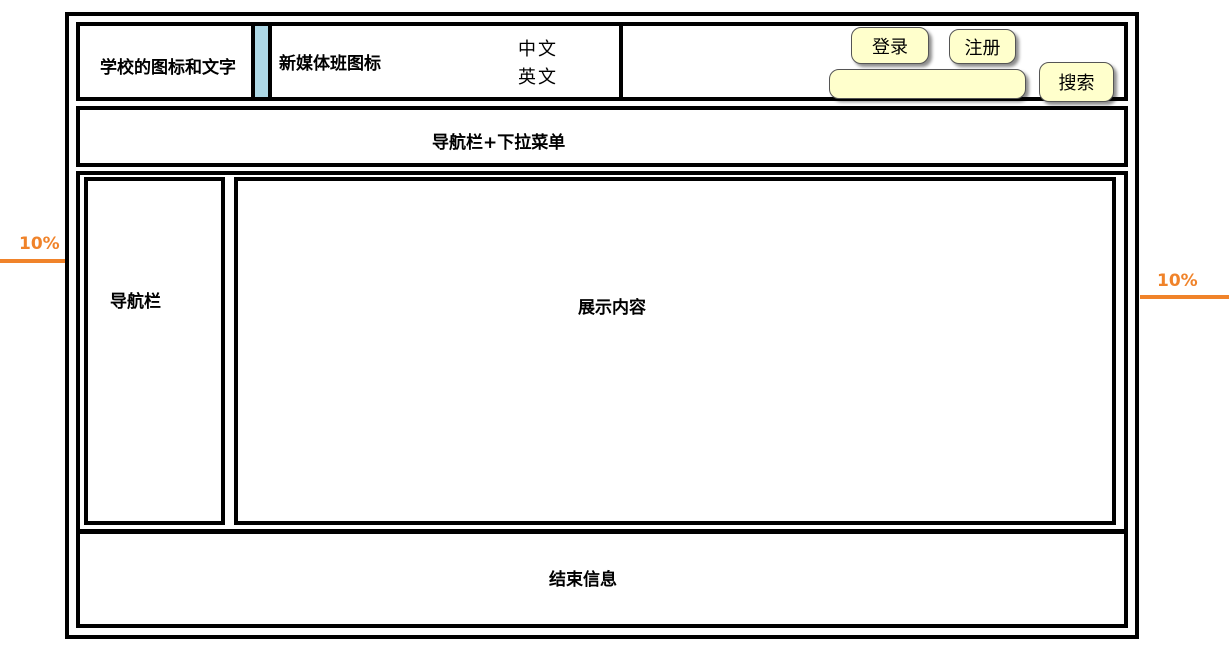  What do you see at coordinates (499, 143) in the screenshot?
I see `nav-bar-label: 导航栏+下拉菜单` at bounding box center [499, 143].